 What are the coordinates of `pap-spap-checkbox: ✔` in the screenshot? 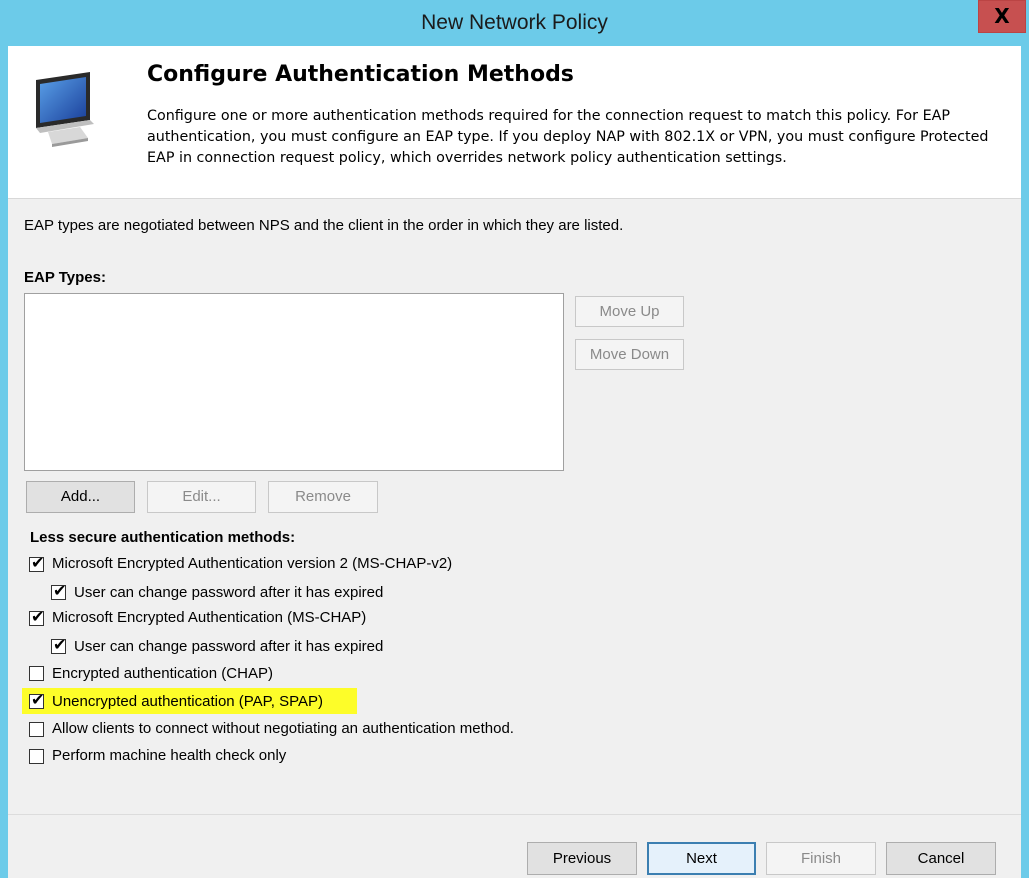 It's located at (37, 699).